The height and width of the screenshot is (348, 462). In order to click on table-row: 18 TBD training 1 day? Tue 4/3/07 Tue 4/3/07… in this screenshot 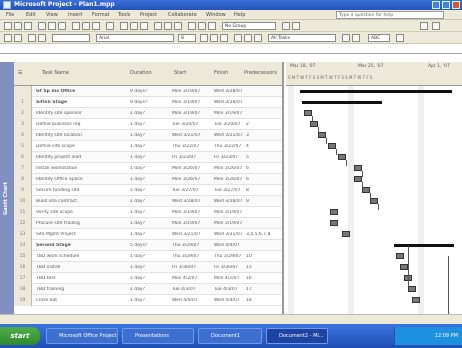, I will do `click(148, 289)`.